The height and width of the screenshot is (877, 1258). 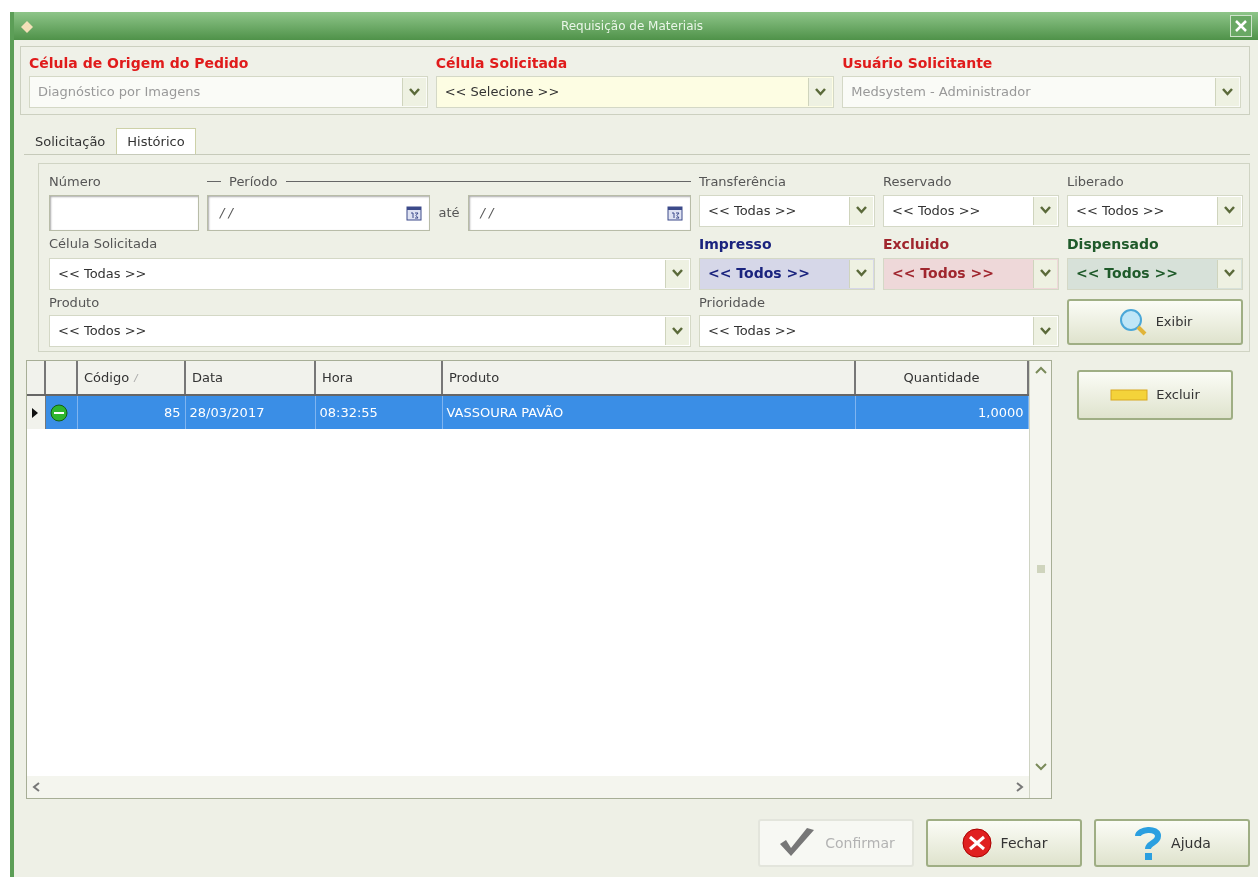 What do you see at coordinates (1172, 843) in the screenshot?
I see `help-button: Ajuda` at bounding box center [1172, 843].